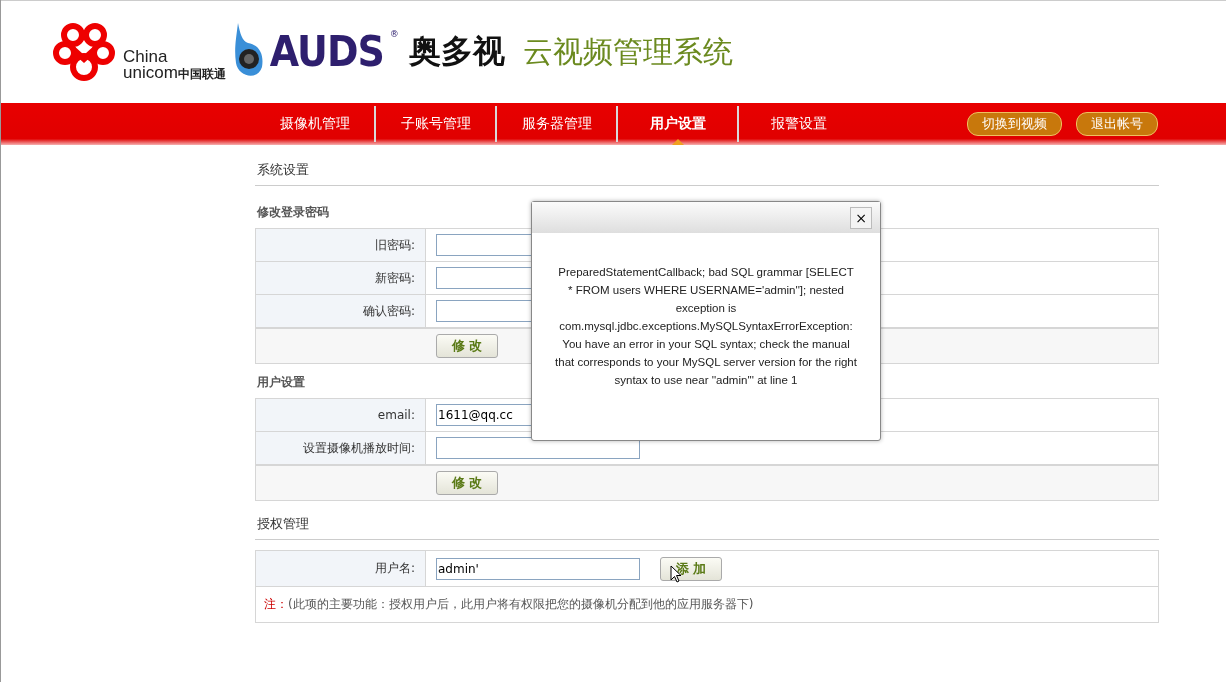 The height and width of the screenshot is (682, 1226). I want to click on field-label: 旧密码:, so click(341, 245).